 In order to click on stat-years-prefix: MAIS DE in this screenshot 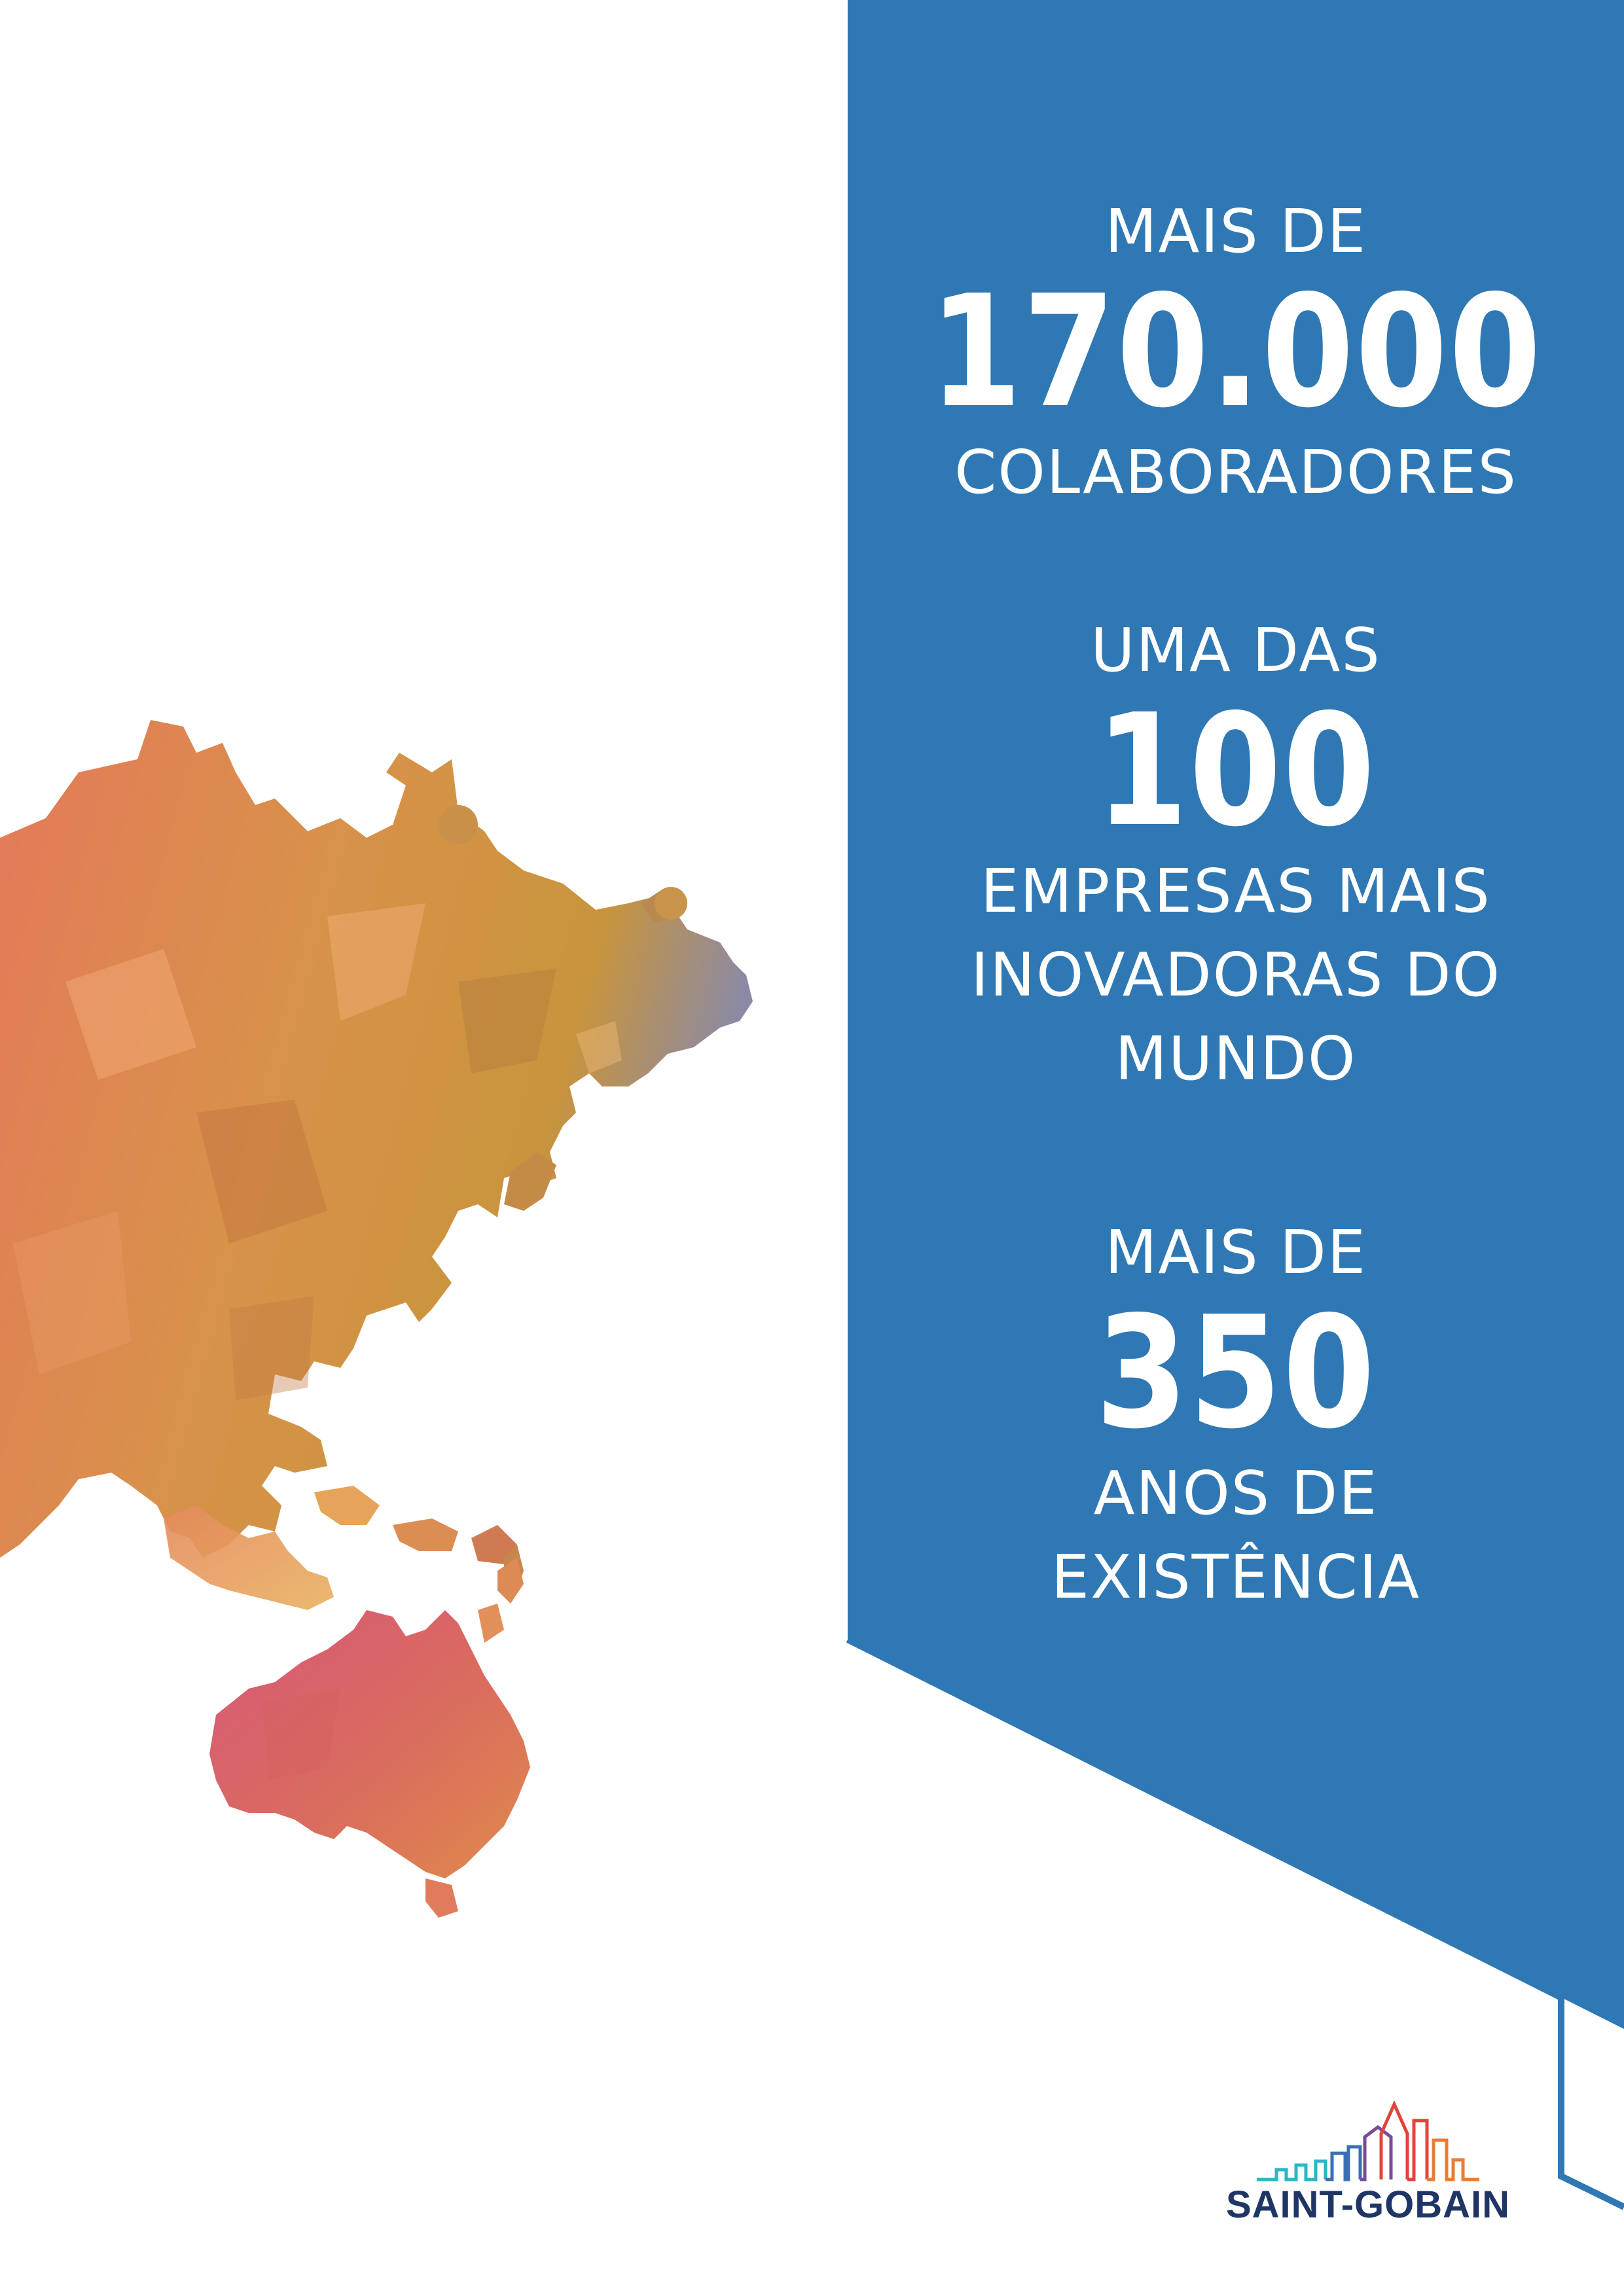, I will do `click(1235, 1252)`.